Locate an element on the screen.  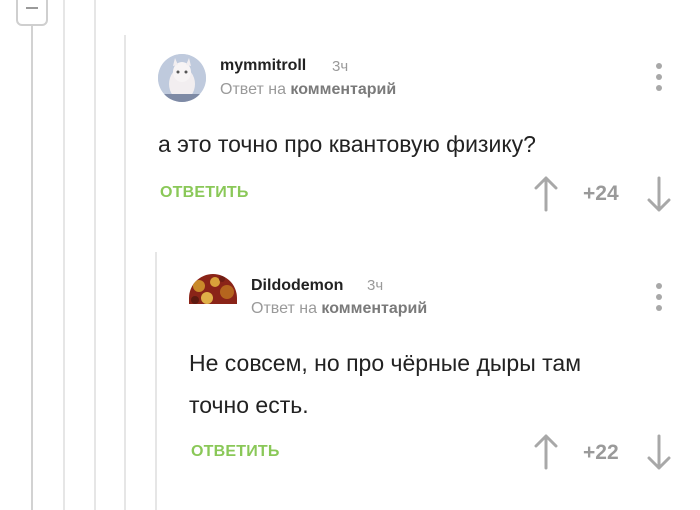
arrow-down-icon is located at coordinates (659, 452).